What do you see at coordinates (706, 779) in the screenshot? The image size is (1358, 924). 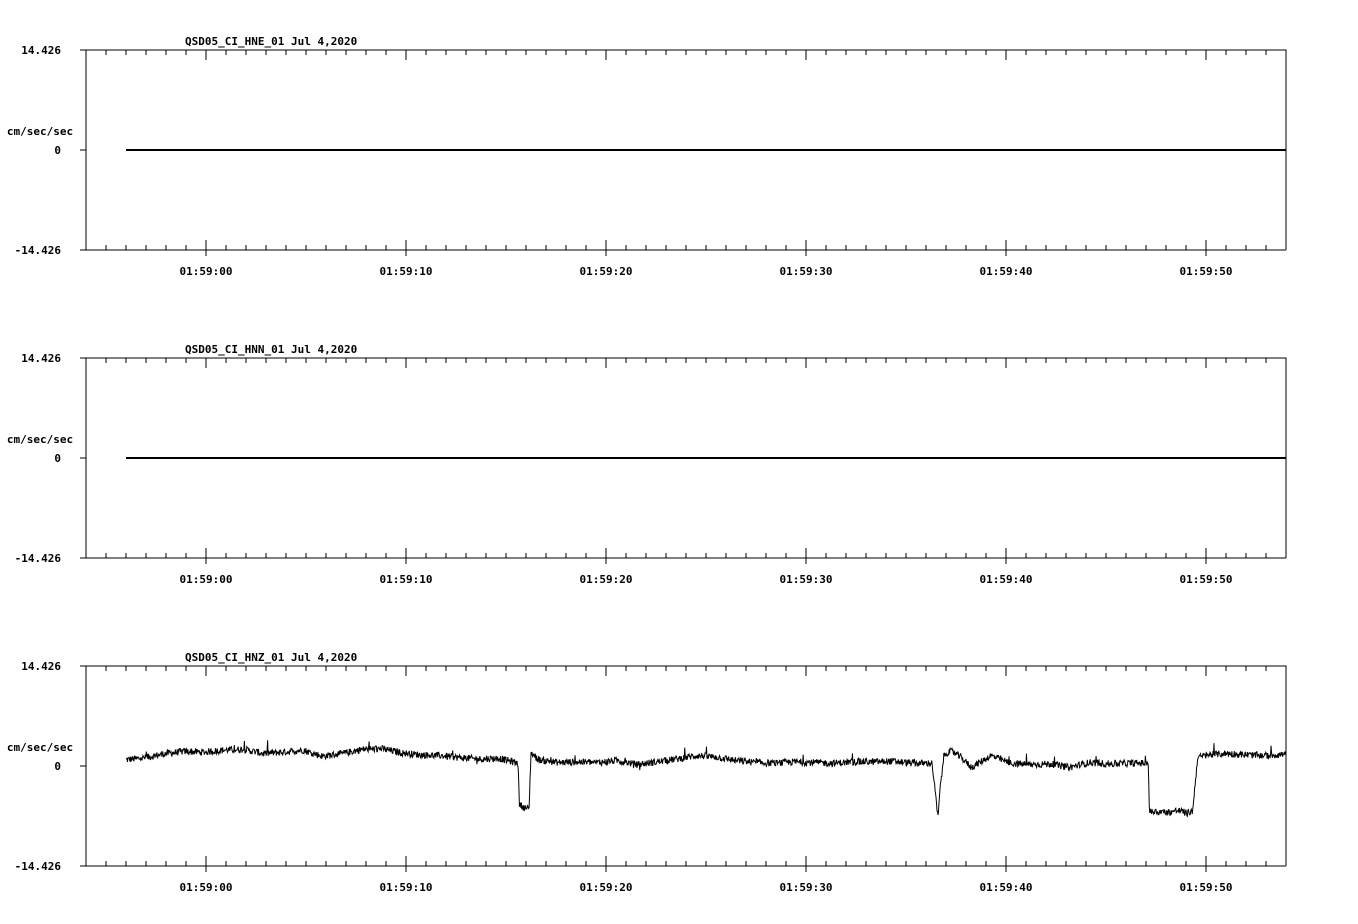 I see `waveform-trace` at bounding box center [706, 779].